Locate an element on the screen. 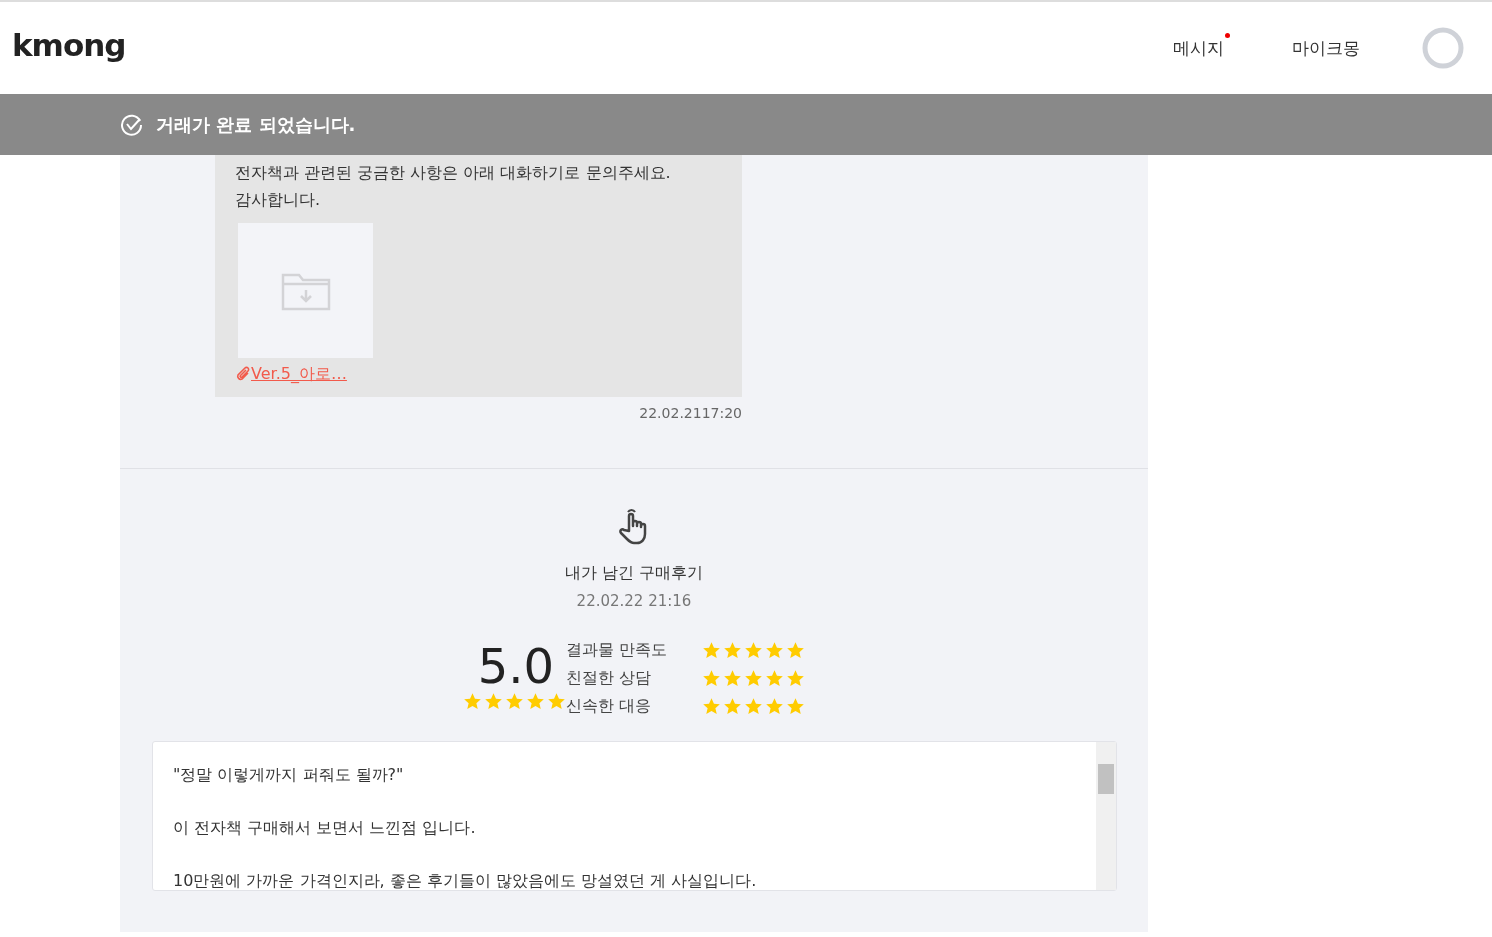 Image resolution: width=1492 pixels, height=937 pixels. paperclip-icon is located at coordinates (243, 373).